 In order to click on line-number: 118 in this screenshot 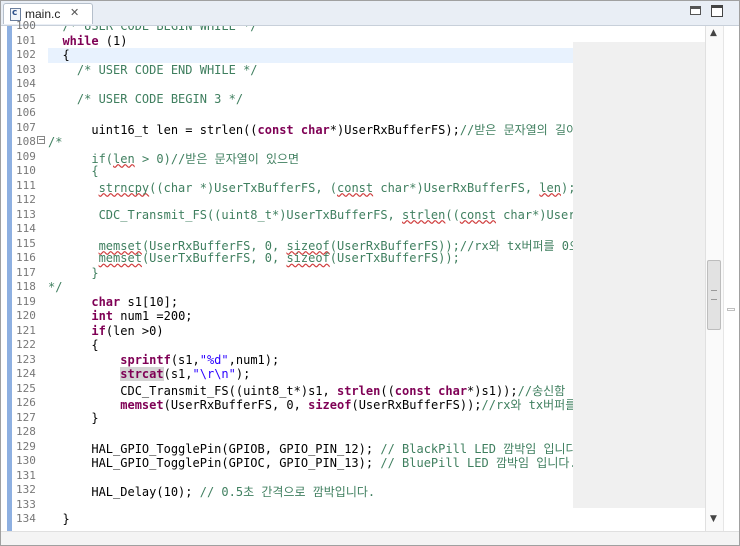, I will do `click(26, 286)`.